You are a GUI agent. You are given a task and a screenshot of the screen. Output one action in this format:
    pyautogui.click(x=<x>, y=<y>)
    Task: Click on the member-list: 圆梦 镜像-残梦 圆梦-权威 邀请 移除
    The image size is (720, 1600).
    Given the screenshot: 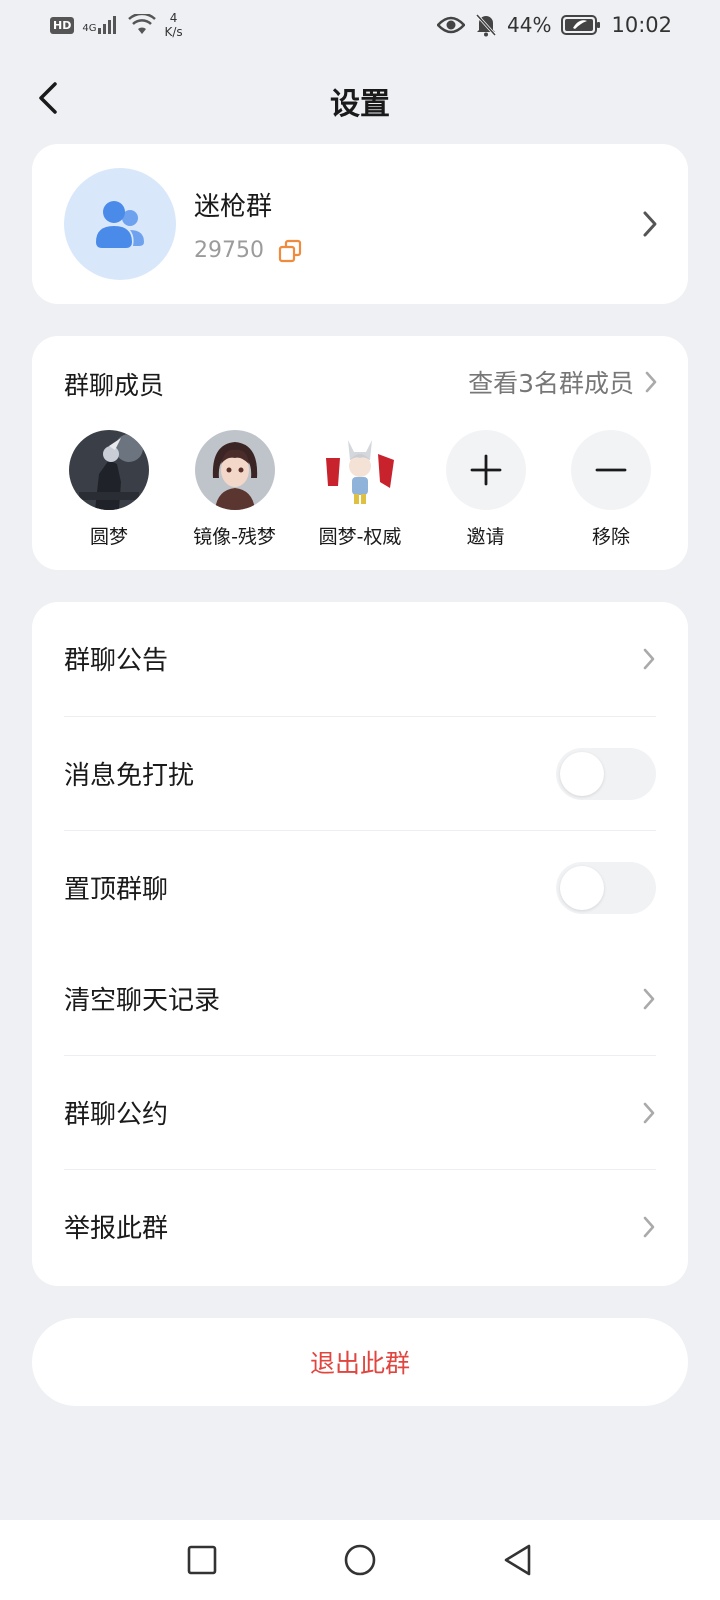 What is the action you would take?
    pyautogui.click(x=360, y=489)
    